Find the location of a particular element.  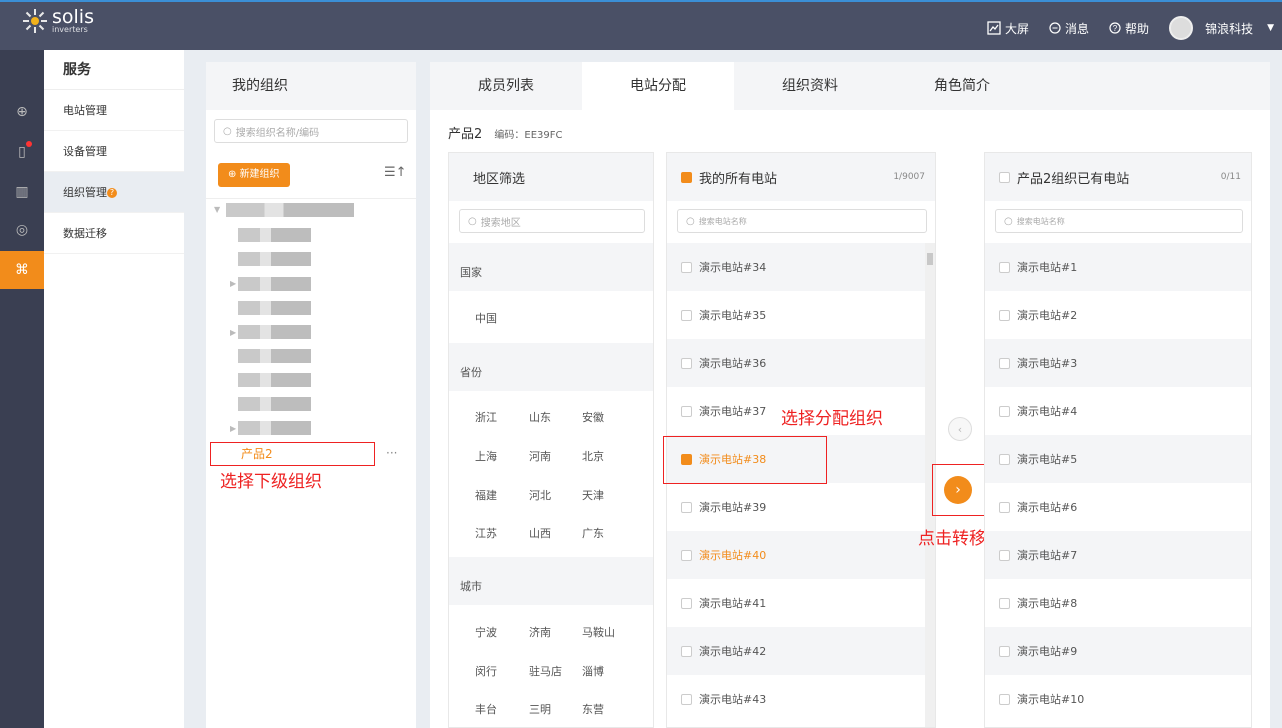

station-row: 演示电站#35 is located at coordinates (796, 315).